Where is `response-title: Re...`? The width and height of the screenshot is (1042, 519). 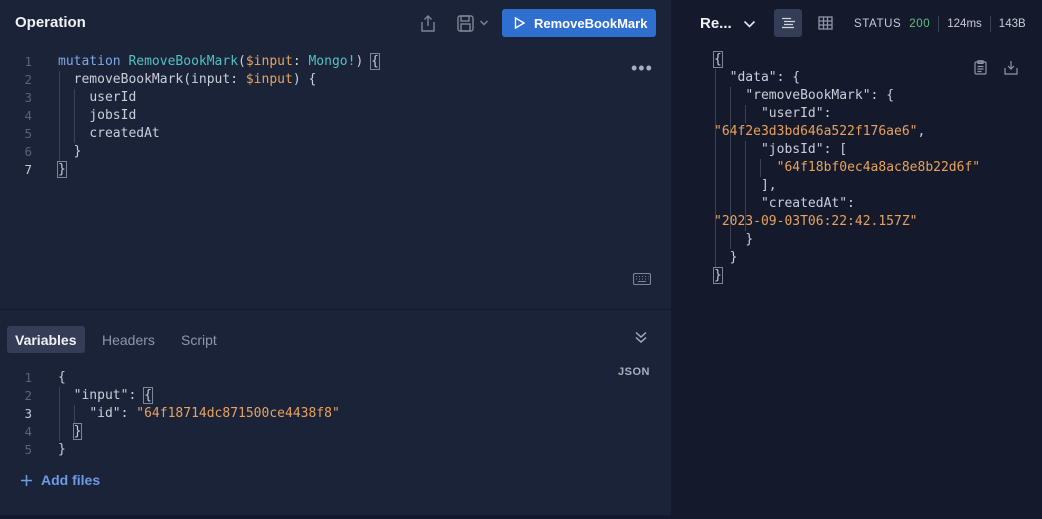
response-title: Re... is located at coordinates (716, 23).